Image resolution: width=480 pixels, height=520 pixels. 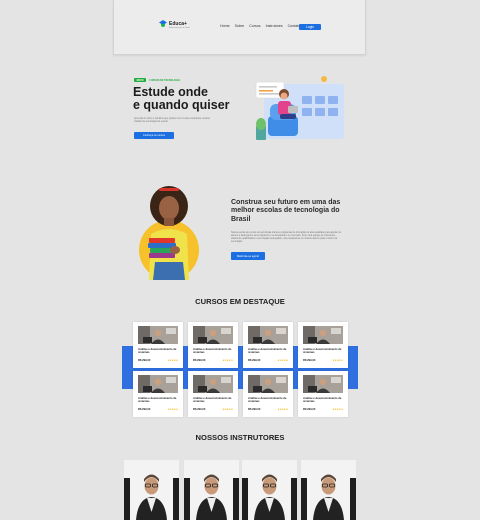 I want to click on nav-sobre: Sobre, so click(x=240, y=26).